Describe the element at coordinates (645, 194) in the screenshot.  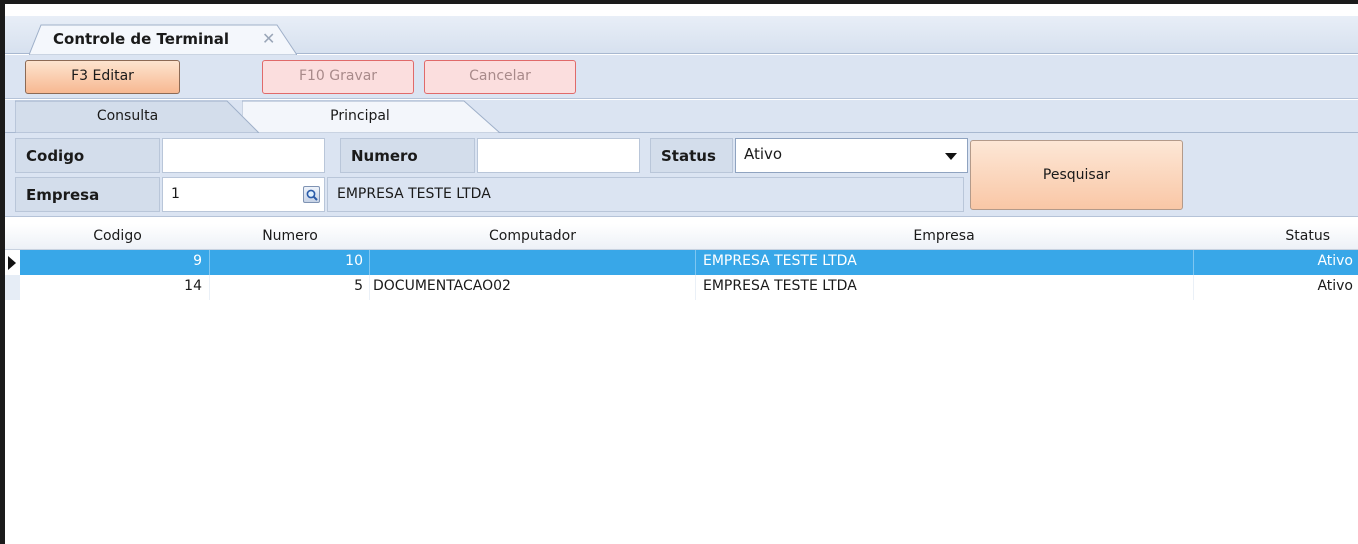
I see `empresa-name-display: EMPRESA TESTE LTDA` at that location.